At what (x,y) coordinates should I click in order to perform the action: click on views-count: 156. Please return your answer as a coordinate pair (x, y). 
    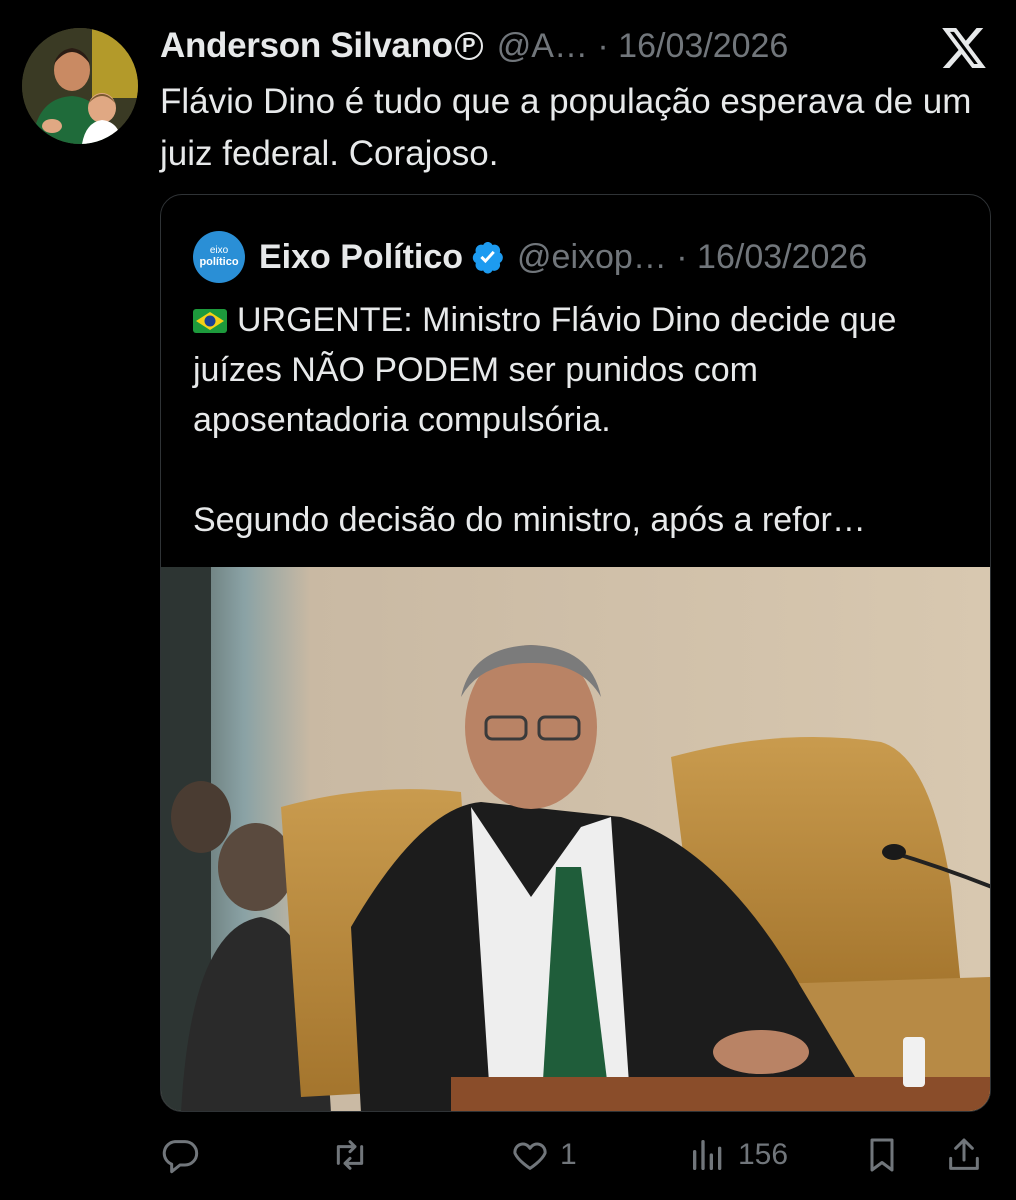
    Looking at the image, I should click on (763, 1154).